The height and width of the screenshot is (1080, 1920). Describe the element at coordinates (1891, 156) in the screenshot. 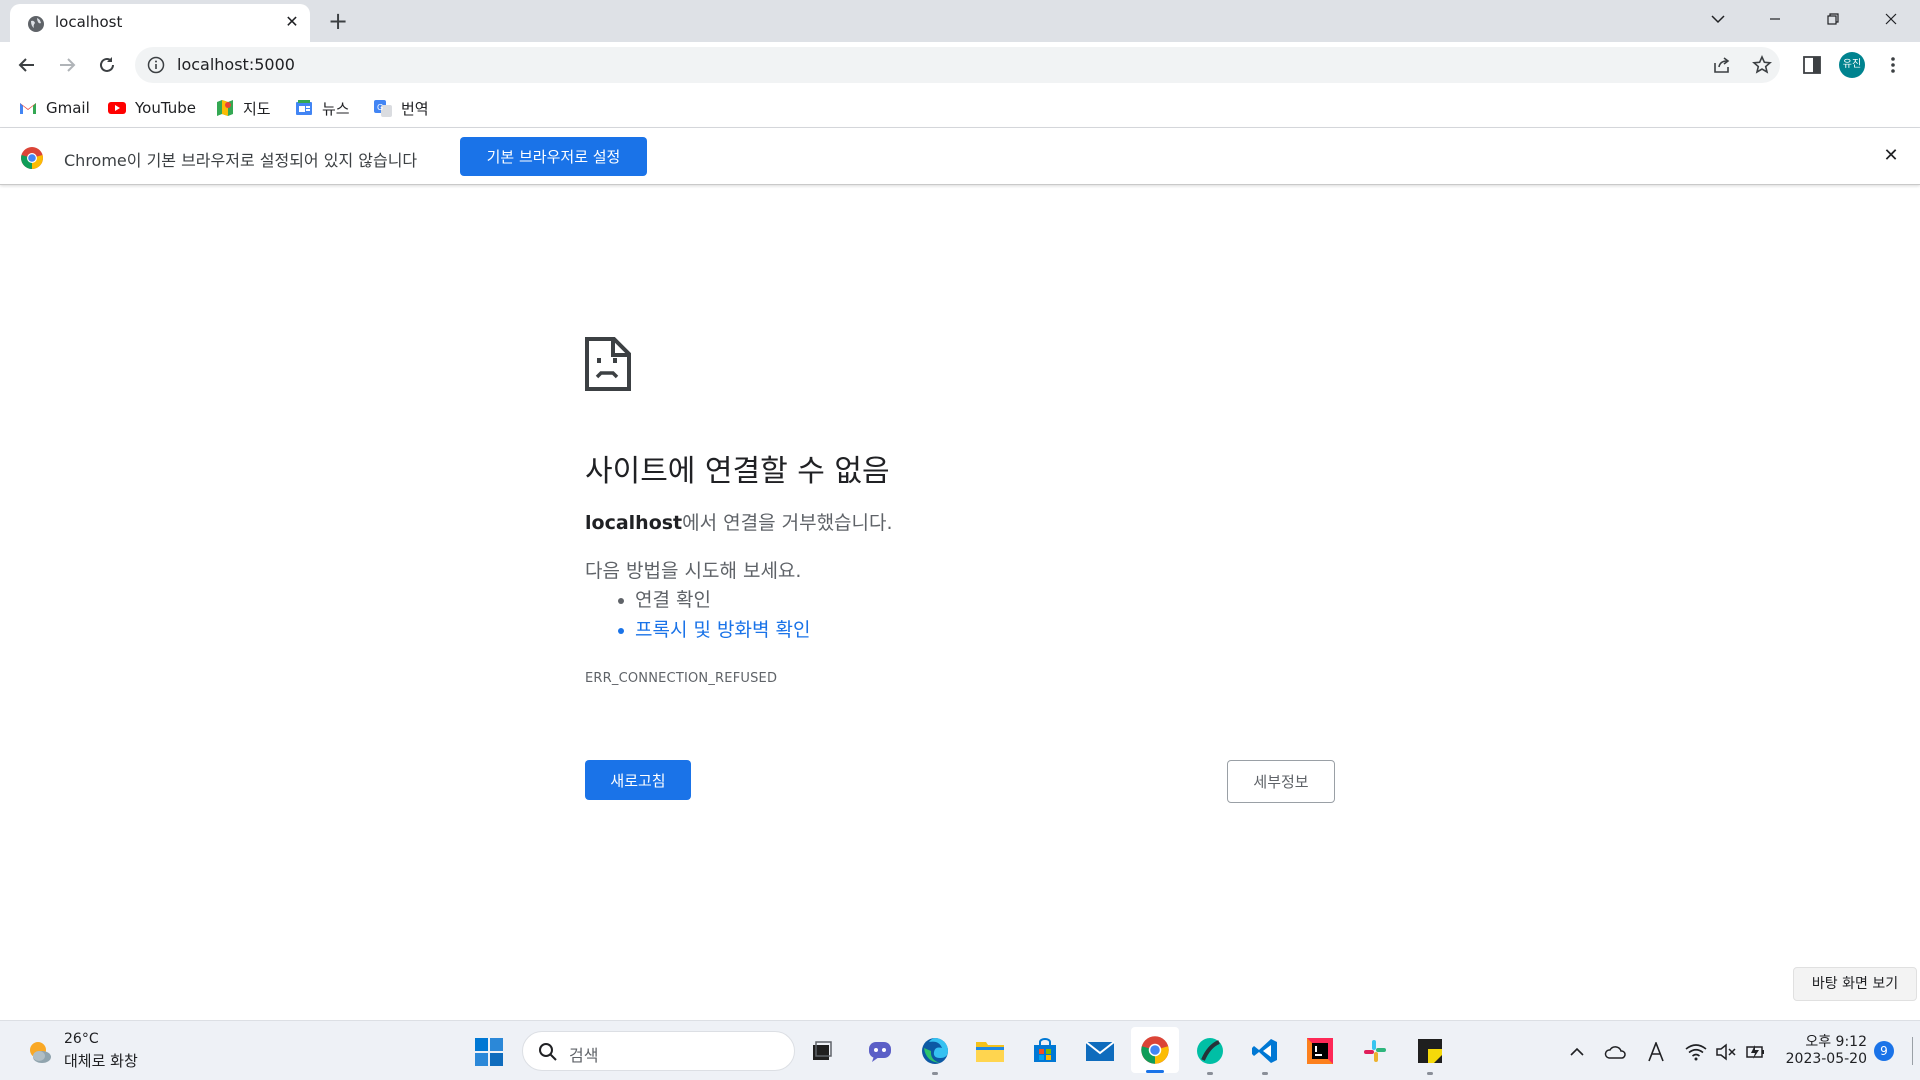

I see `infobar-close-icon: ✕` at that location.